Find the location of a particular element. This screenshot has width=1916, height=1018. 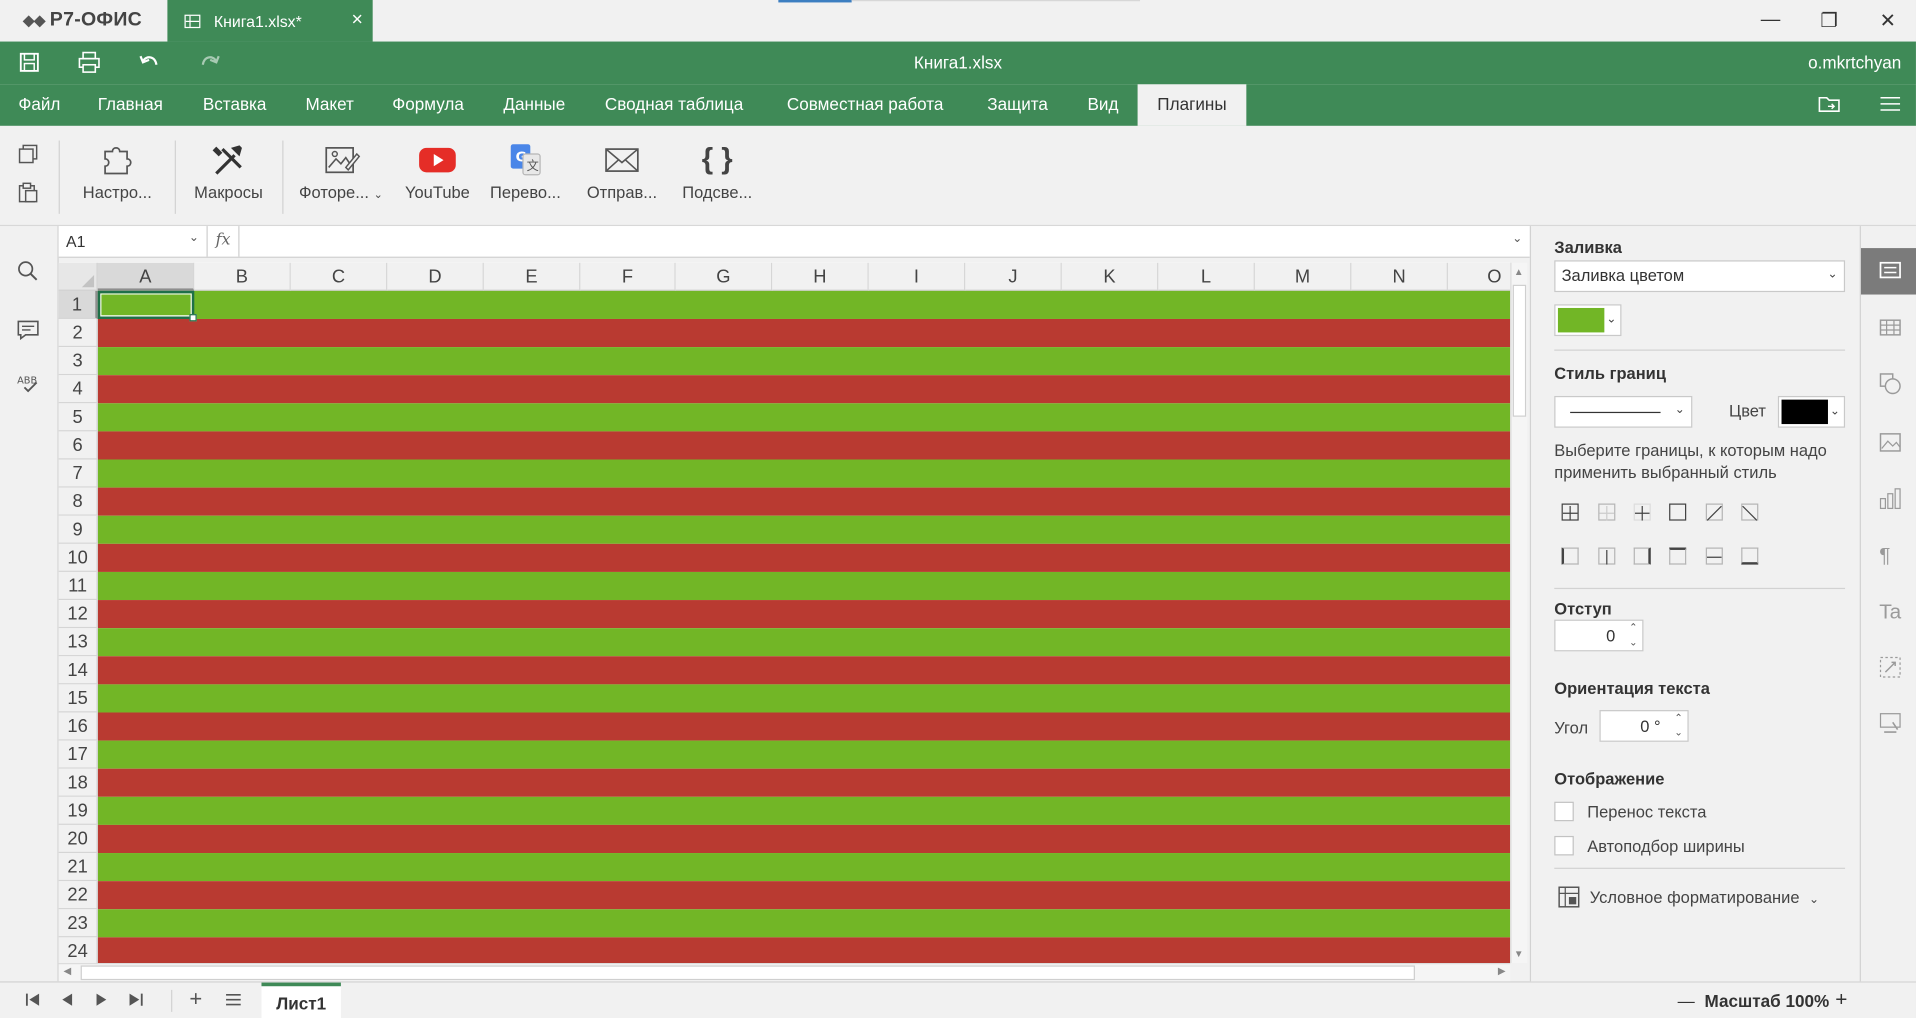

scroll-up-icon: ▲ is located at coordinates (1519, 271).